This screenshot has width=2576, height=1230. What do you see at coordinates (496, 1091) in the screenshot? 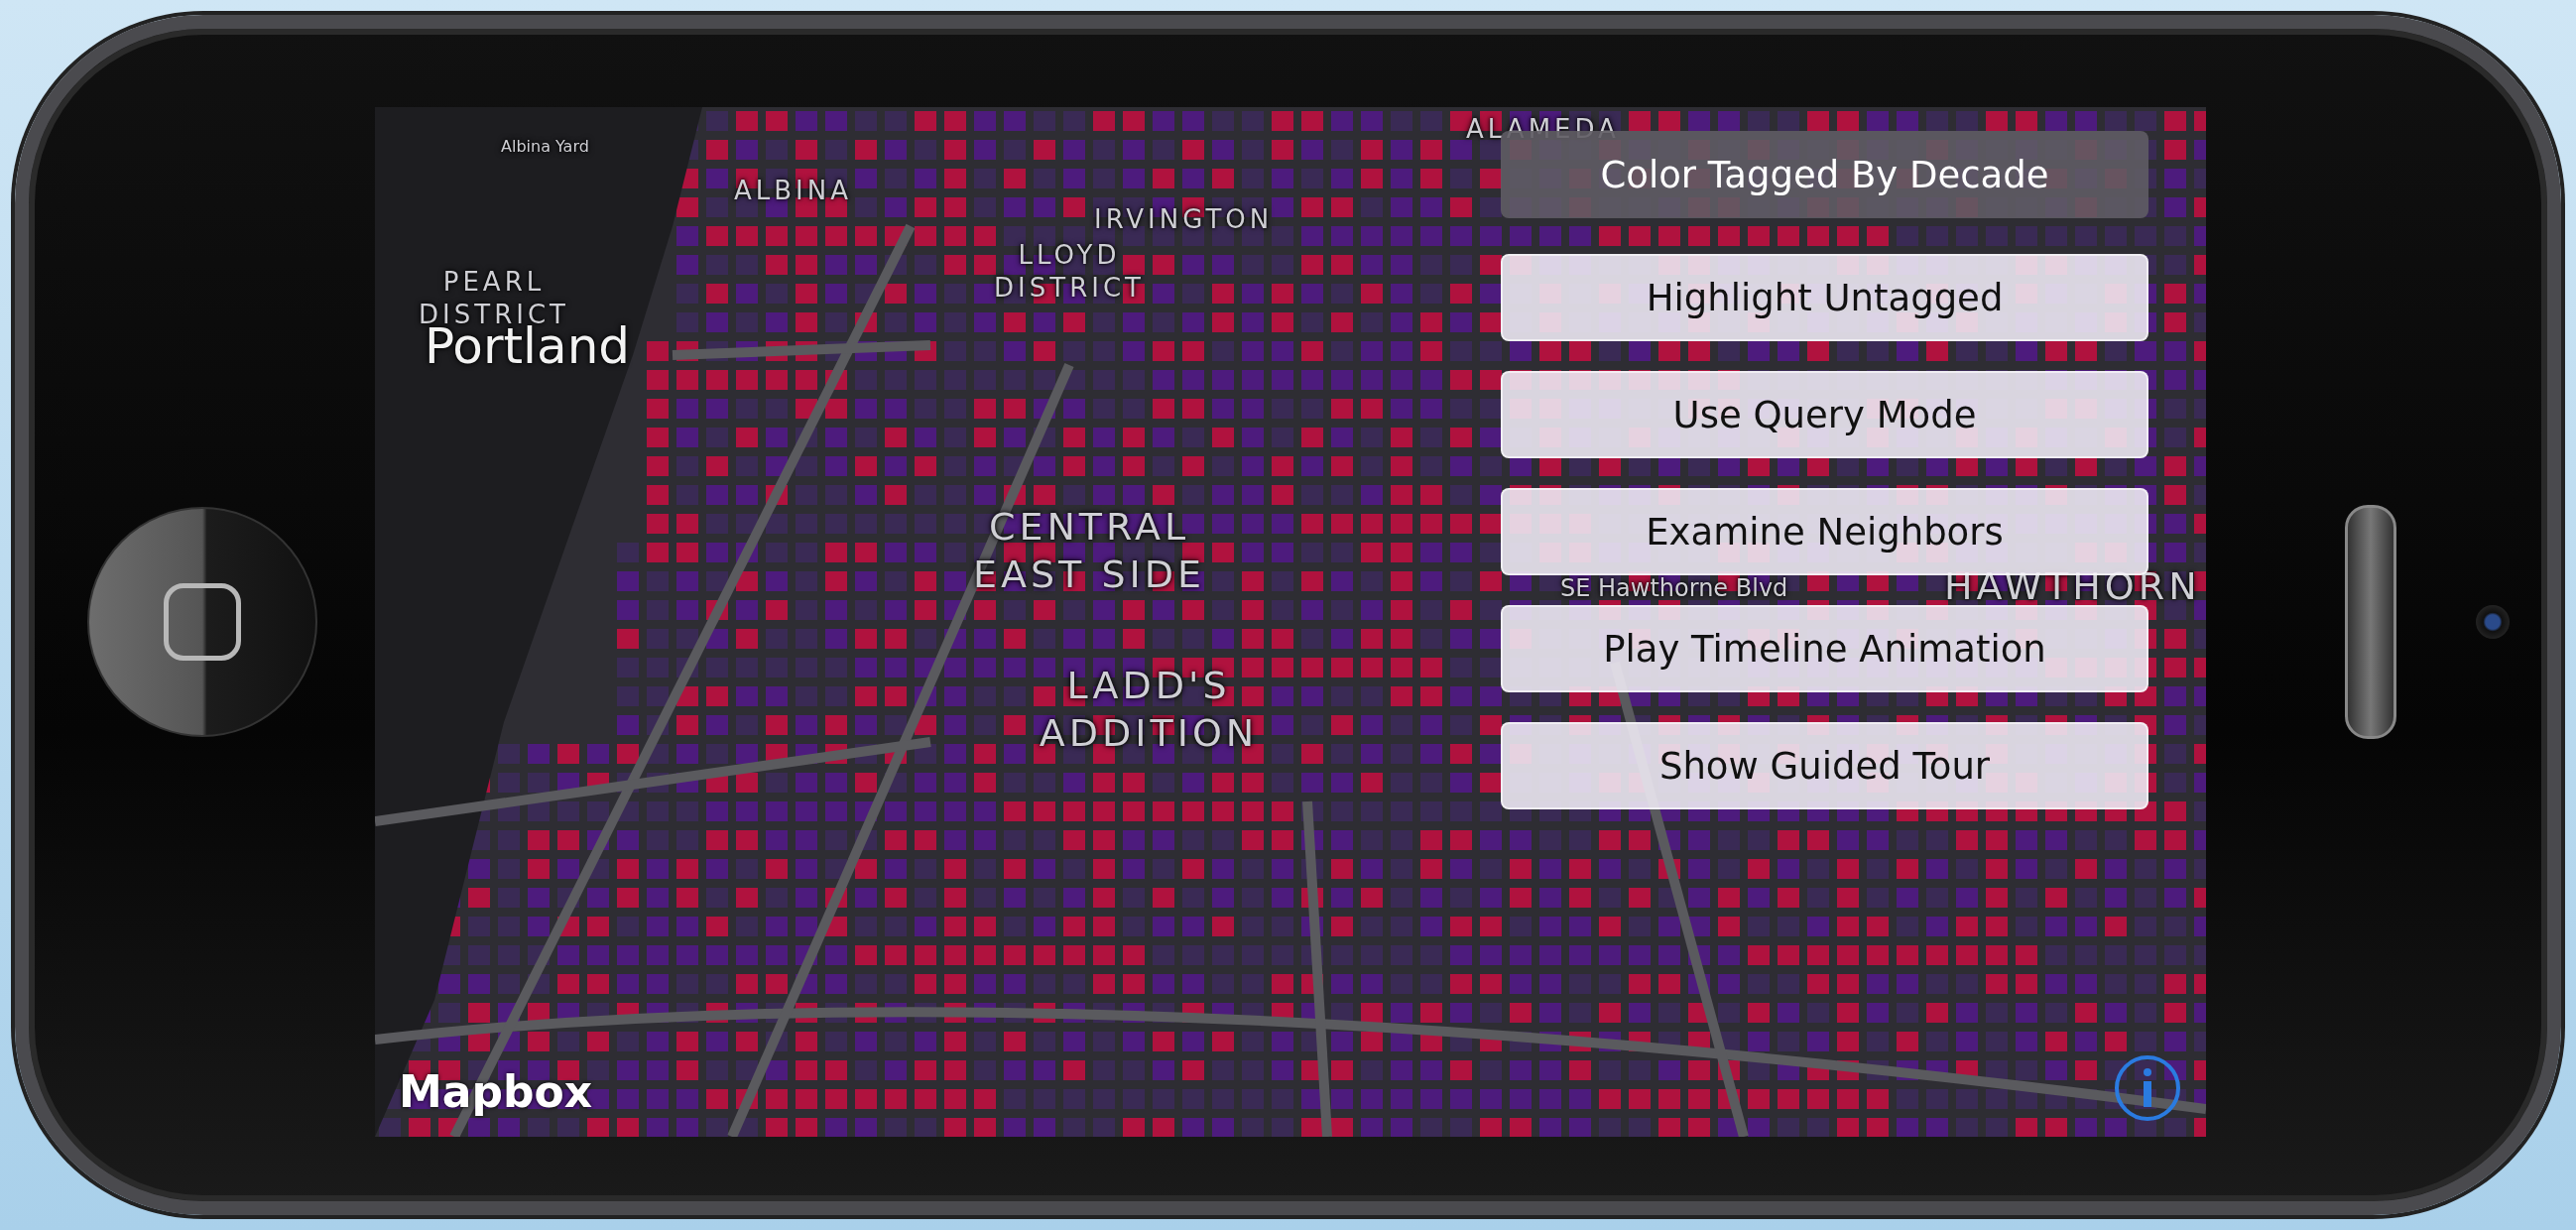
I see `mapbox-logo: Mapbox` at bounding box center [496, 1091].